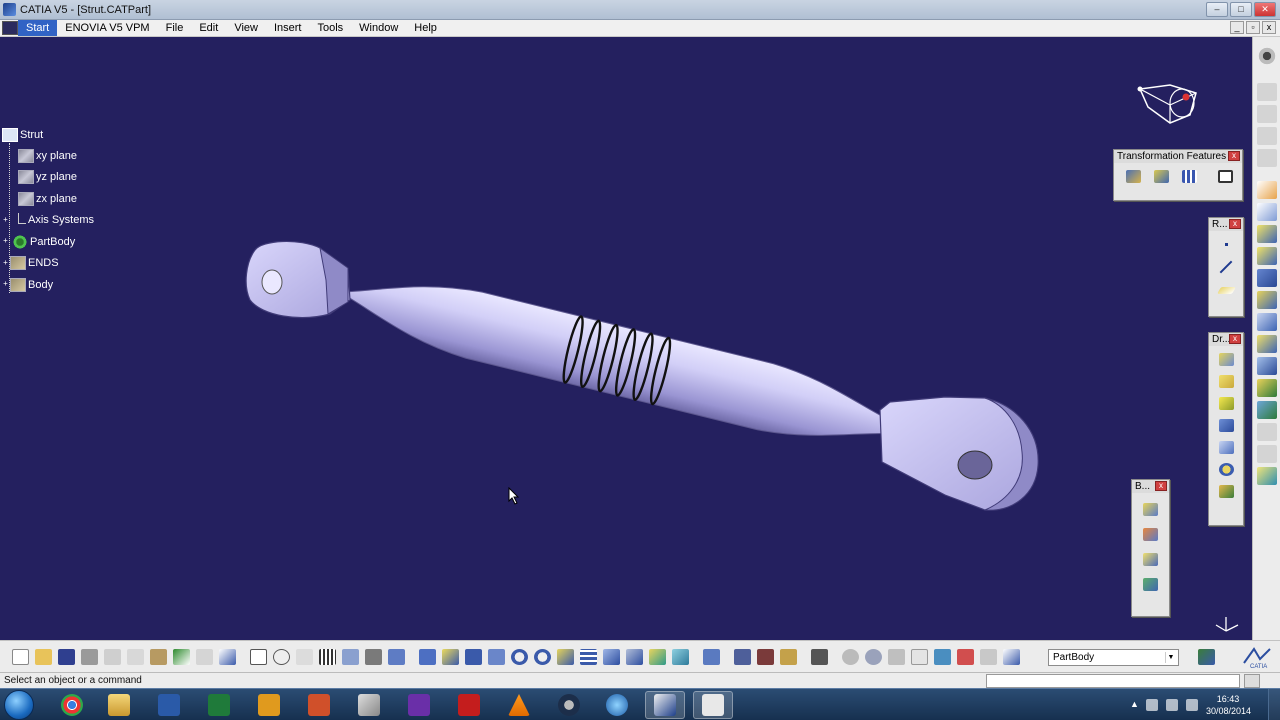  I want to click on scaling-icon, so click(1225, 176).